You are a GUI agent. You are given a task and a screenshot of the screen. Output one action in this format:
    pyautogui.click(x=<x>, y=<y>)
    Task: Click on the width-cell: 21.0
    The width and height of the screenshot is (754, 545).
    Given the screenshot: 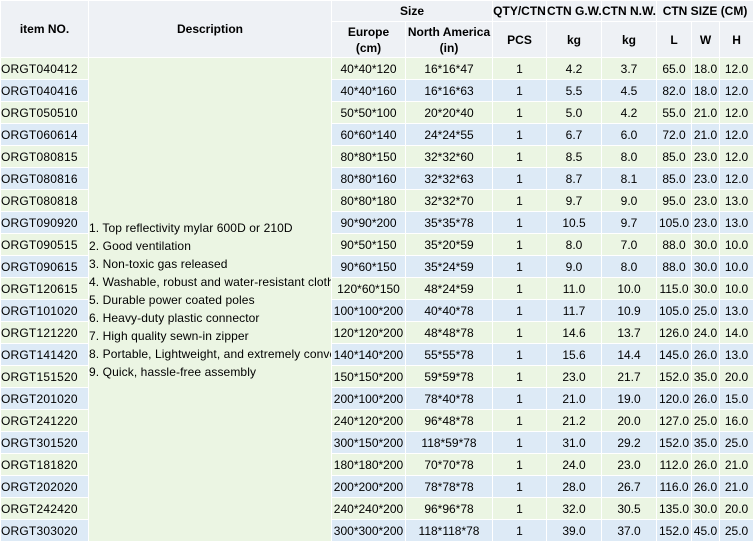 What is the action you would take?
    pyautogui.click(x=706, y=112)
    